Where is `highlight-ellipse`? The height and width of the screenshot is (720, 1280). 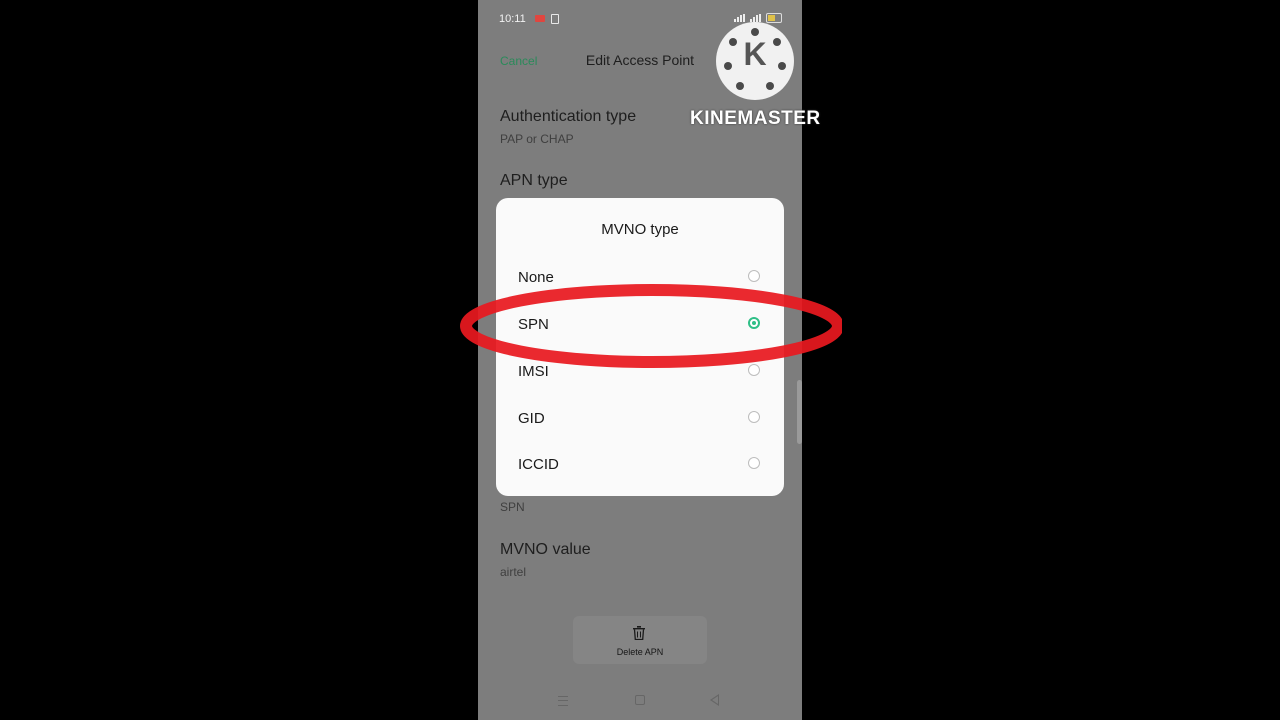 highlight-ellipse is located at coordinates (651, 326).